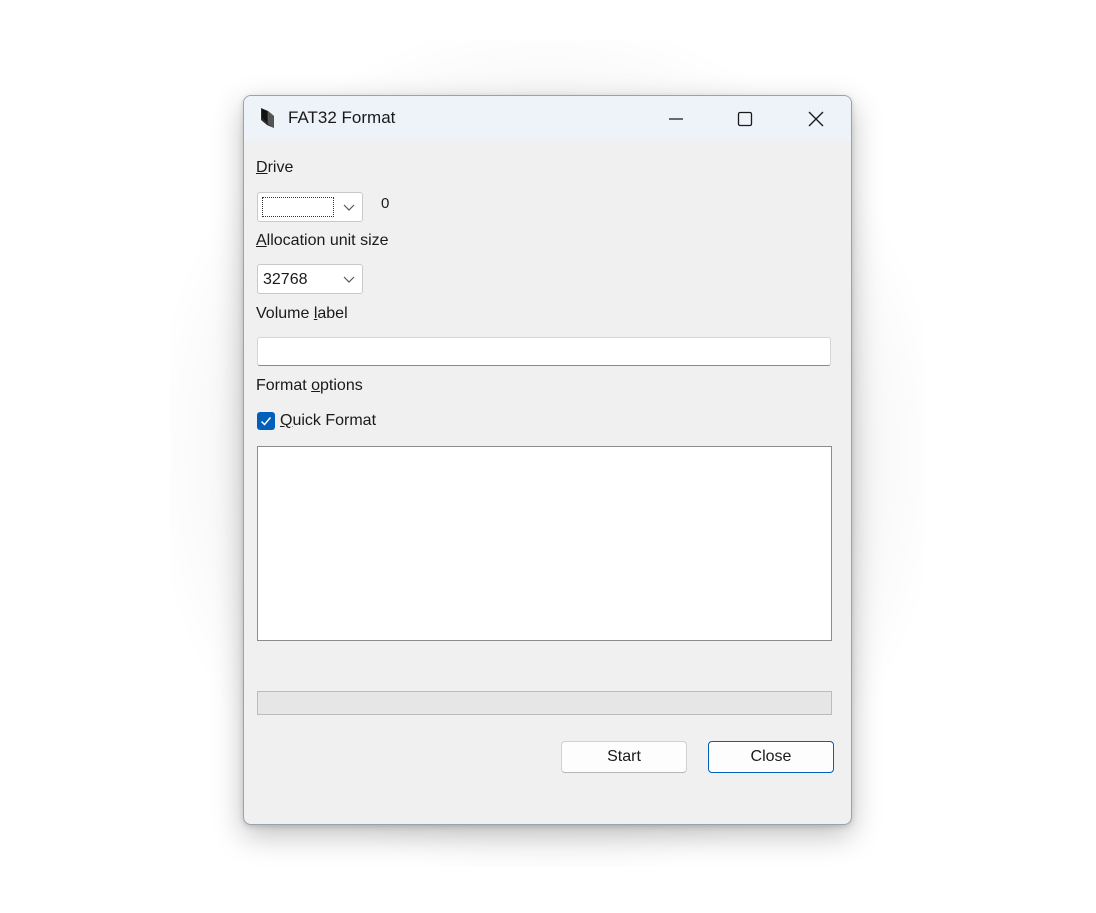 The image size is (1096, 913). Describe the element at coordinates (316, 385) in the screenshot. I see `format-options-accelerator: o` at that location.